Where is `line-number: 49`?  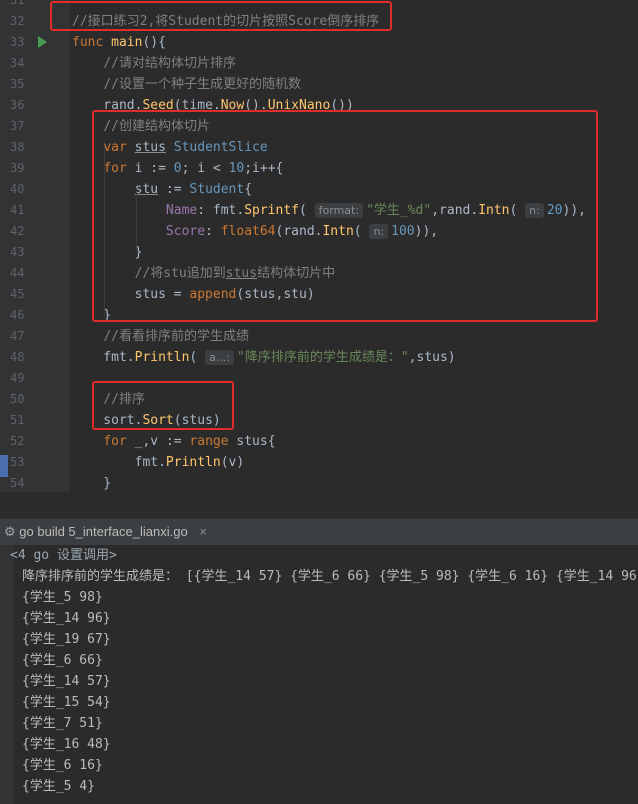 line-number: 49 is located at coordinates (17, 378).